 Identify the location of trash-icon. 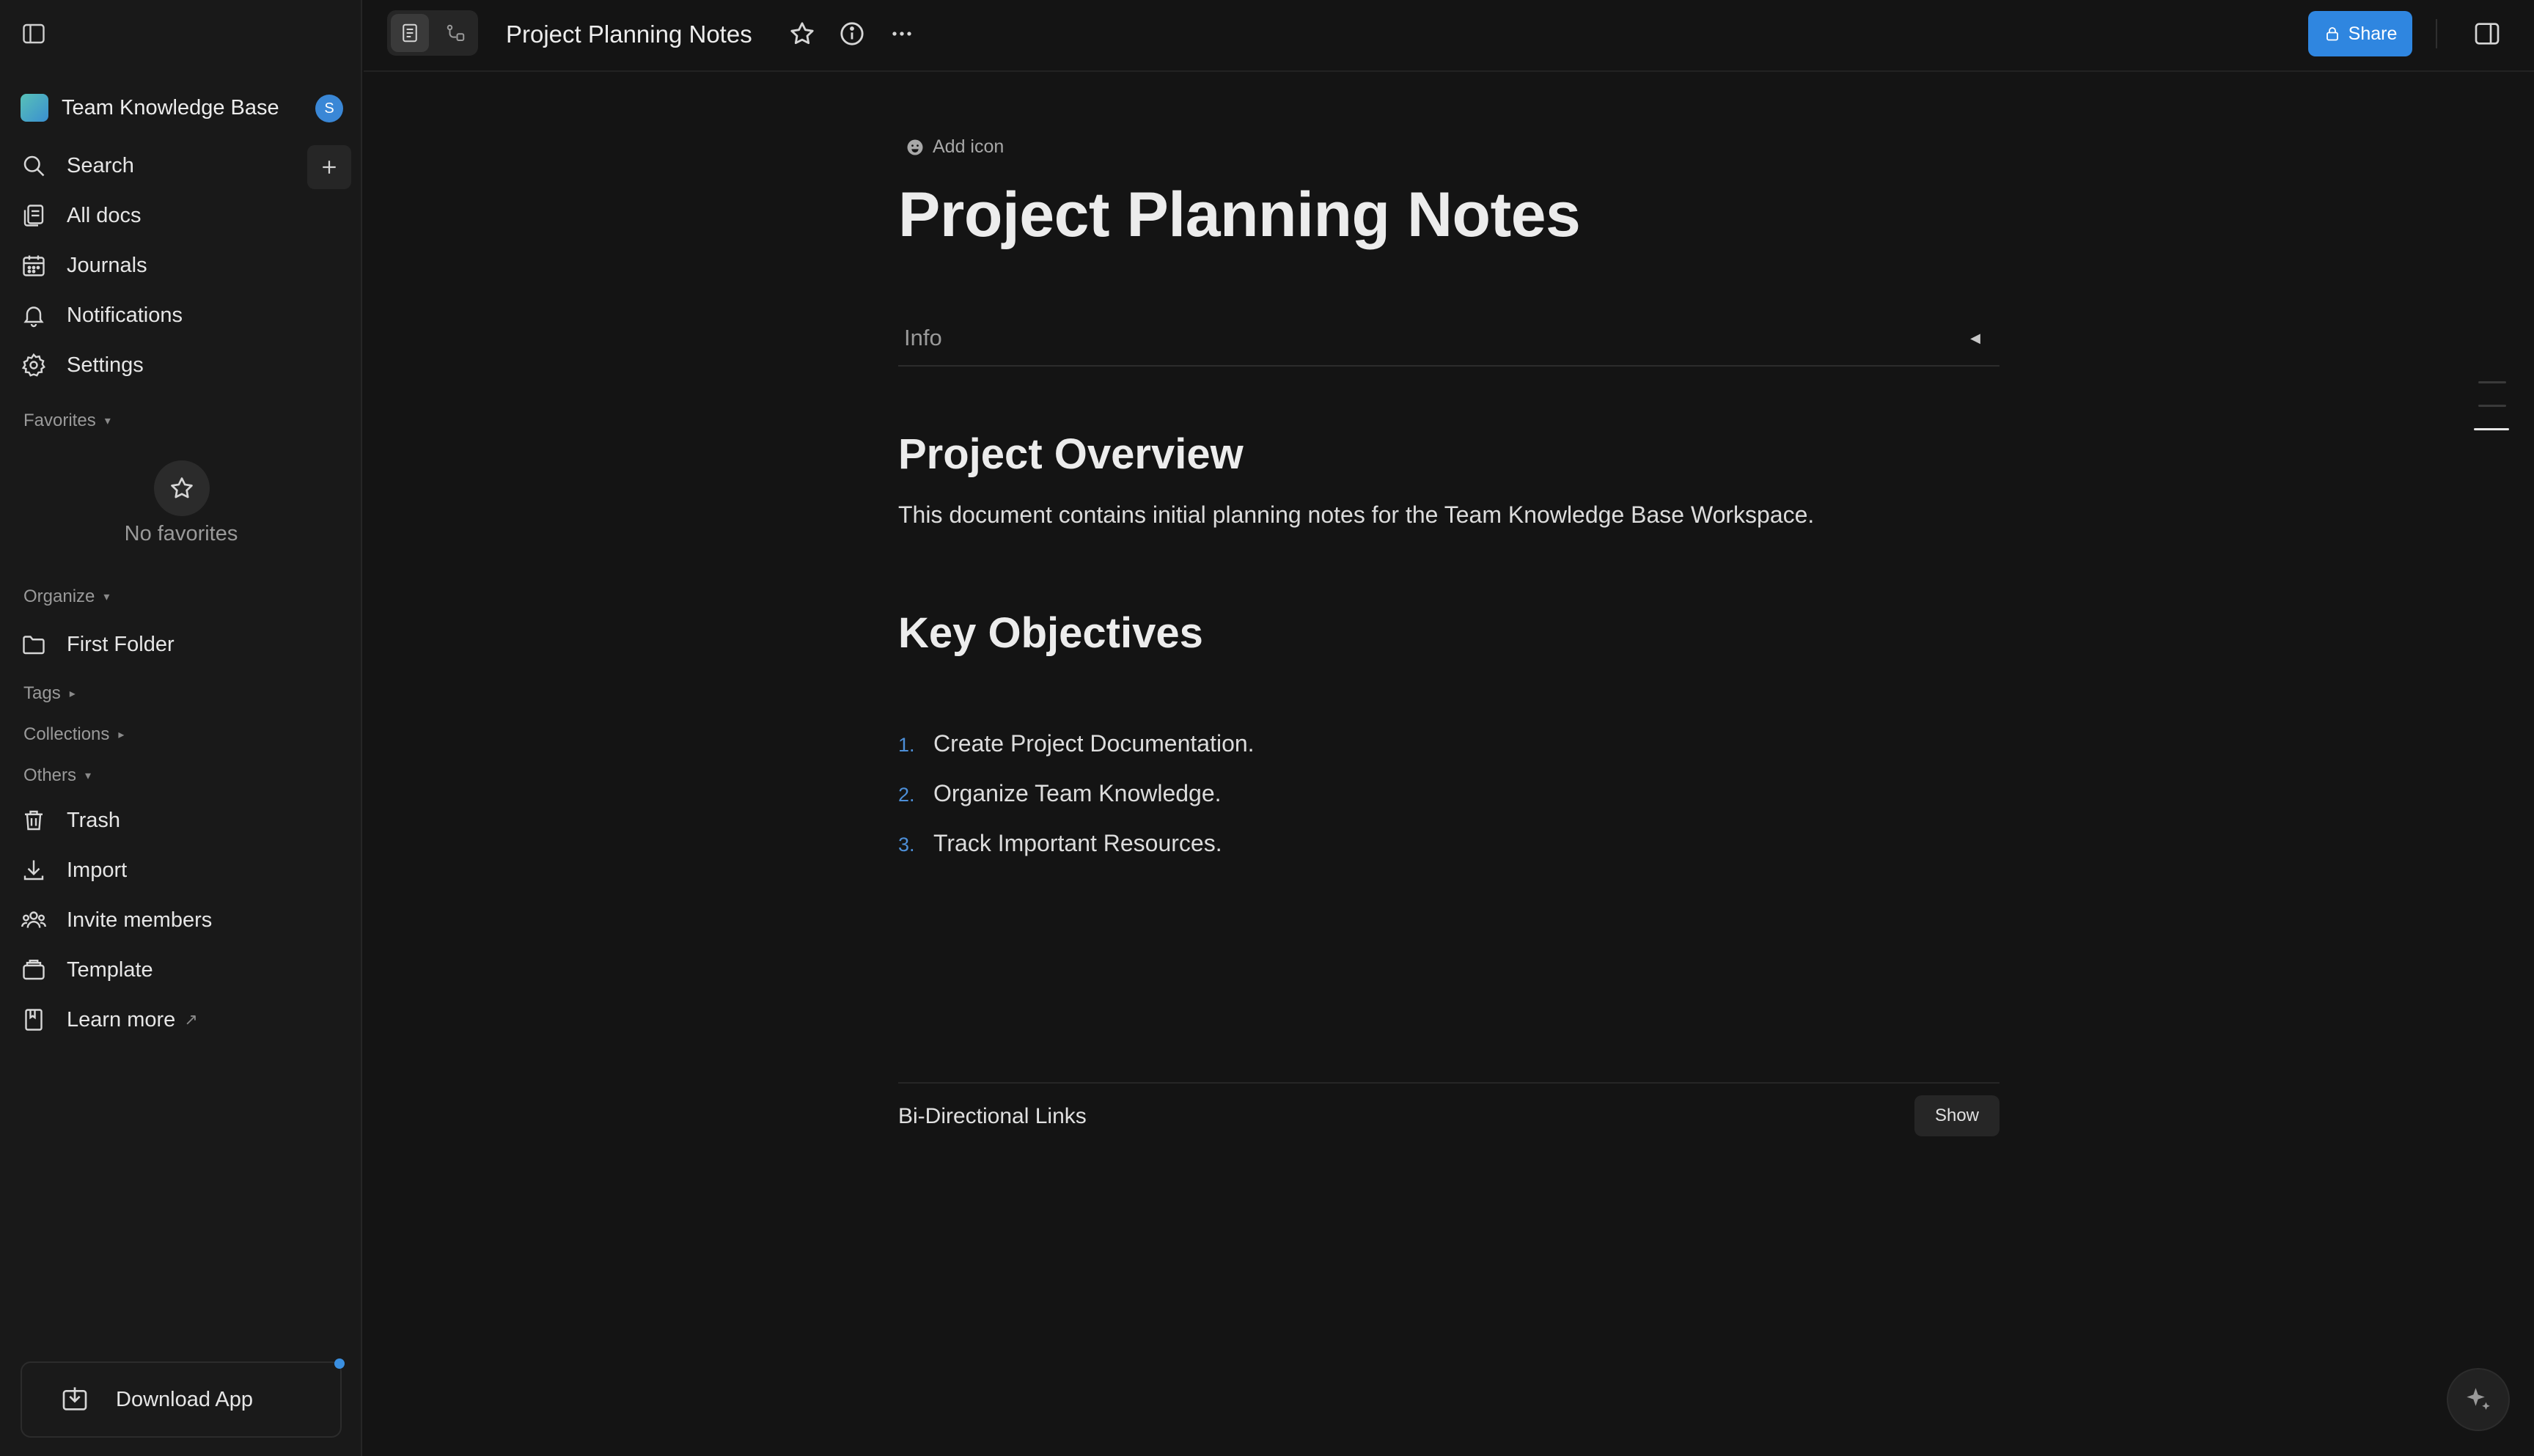
(34, 820).